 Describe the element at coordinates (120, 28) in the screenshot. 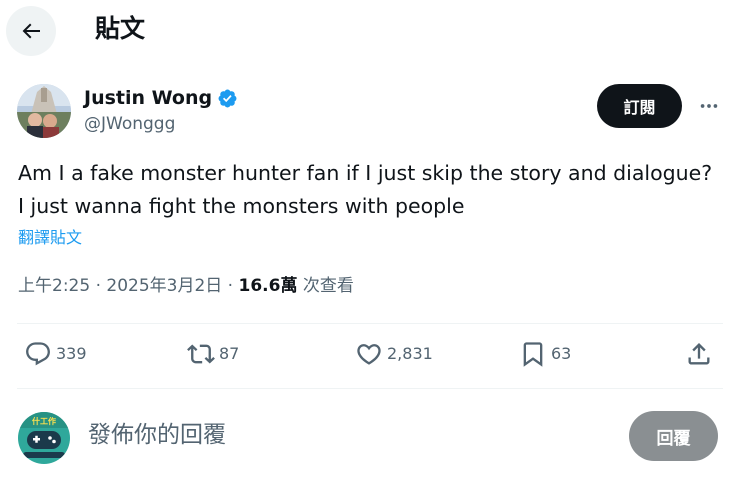

I see `page-title: 貼文` at that location.